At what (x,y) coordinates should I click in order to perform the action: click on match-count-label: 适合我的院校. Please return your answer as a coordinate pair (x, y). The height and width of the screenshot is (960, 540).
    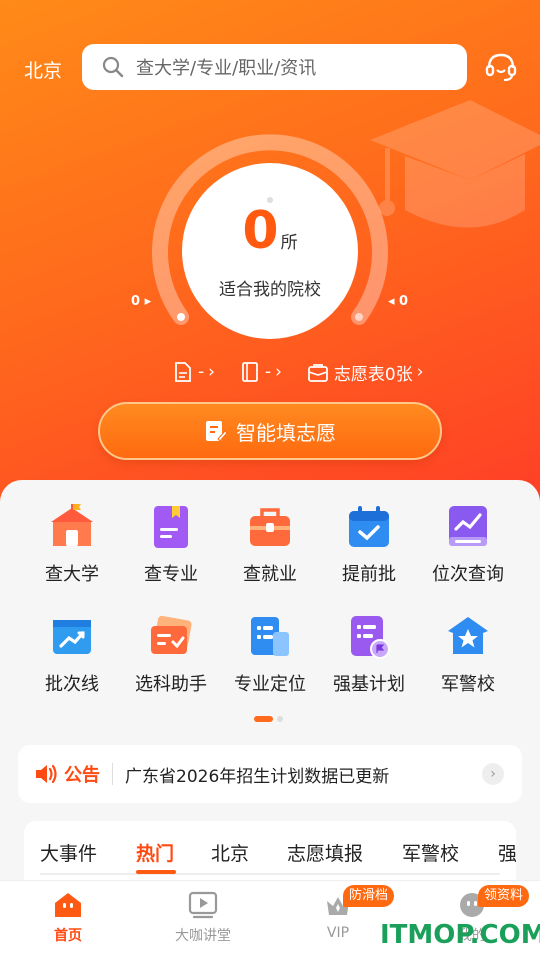
    Looking at the image, I should click on (270, 290).